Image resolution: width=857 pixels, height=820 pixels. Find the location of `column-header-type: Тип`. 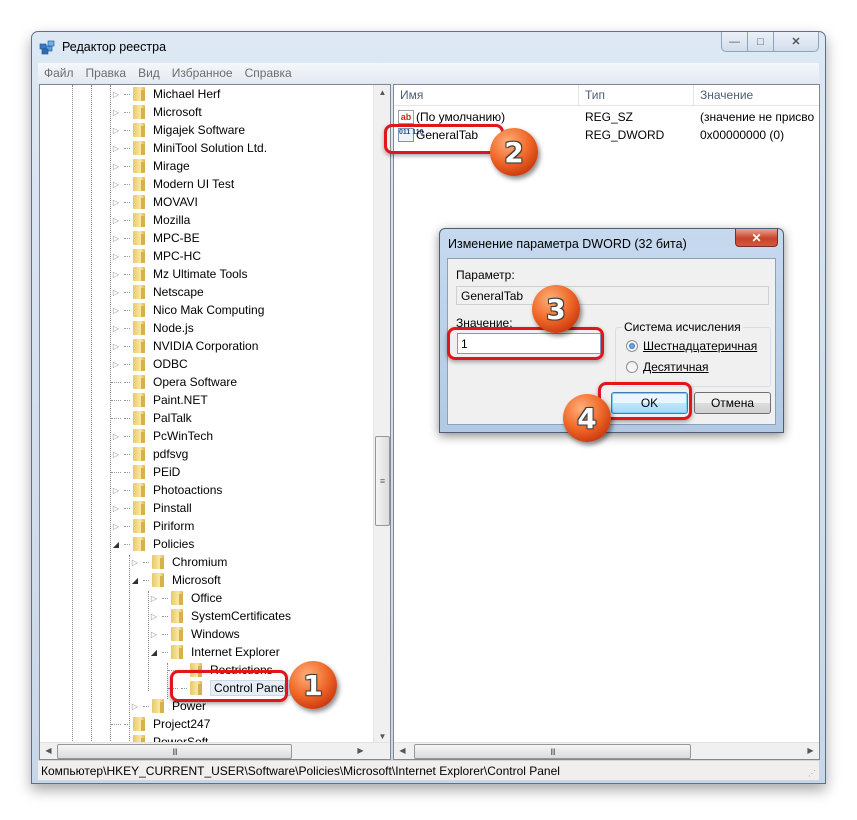

column-header-type: Тип is located at coordinates (636, 95).